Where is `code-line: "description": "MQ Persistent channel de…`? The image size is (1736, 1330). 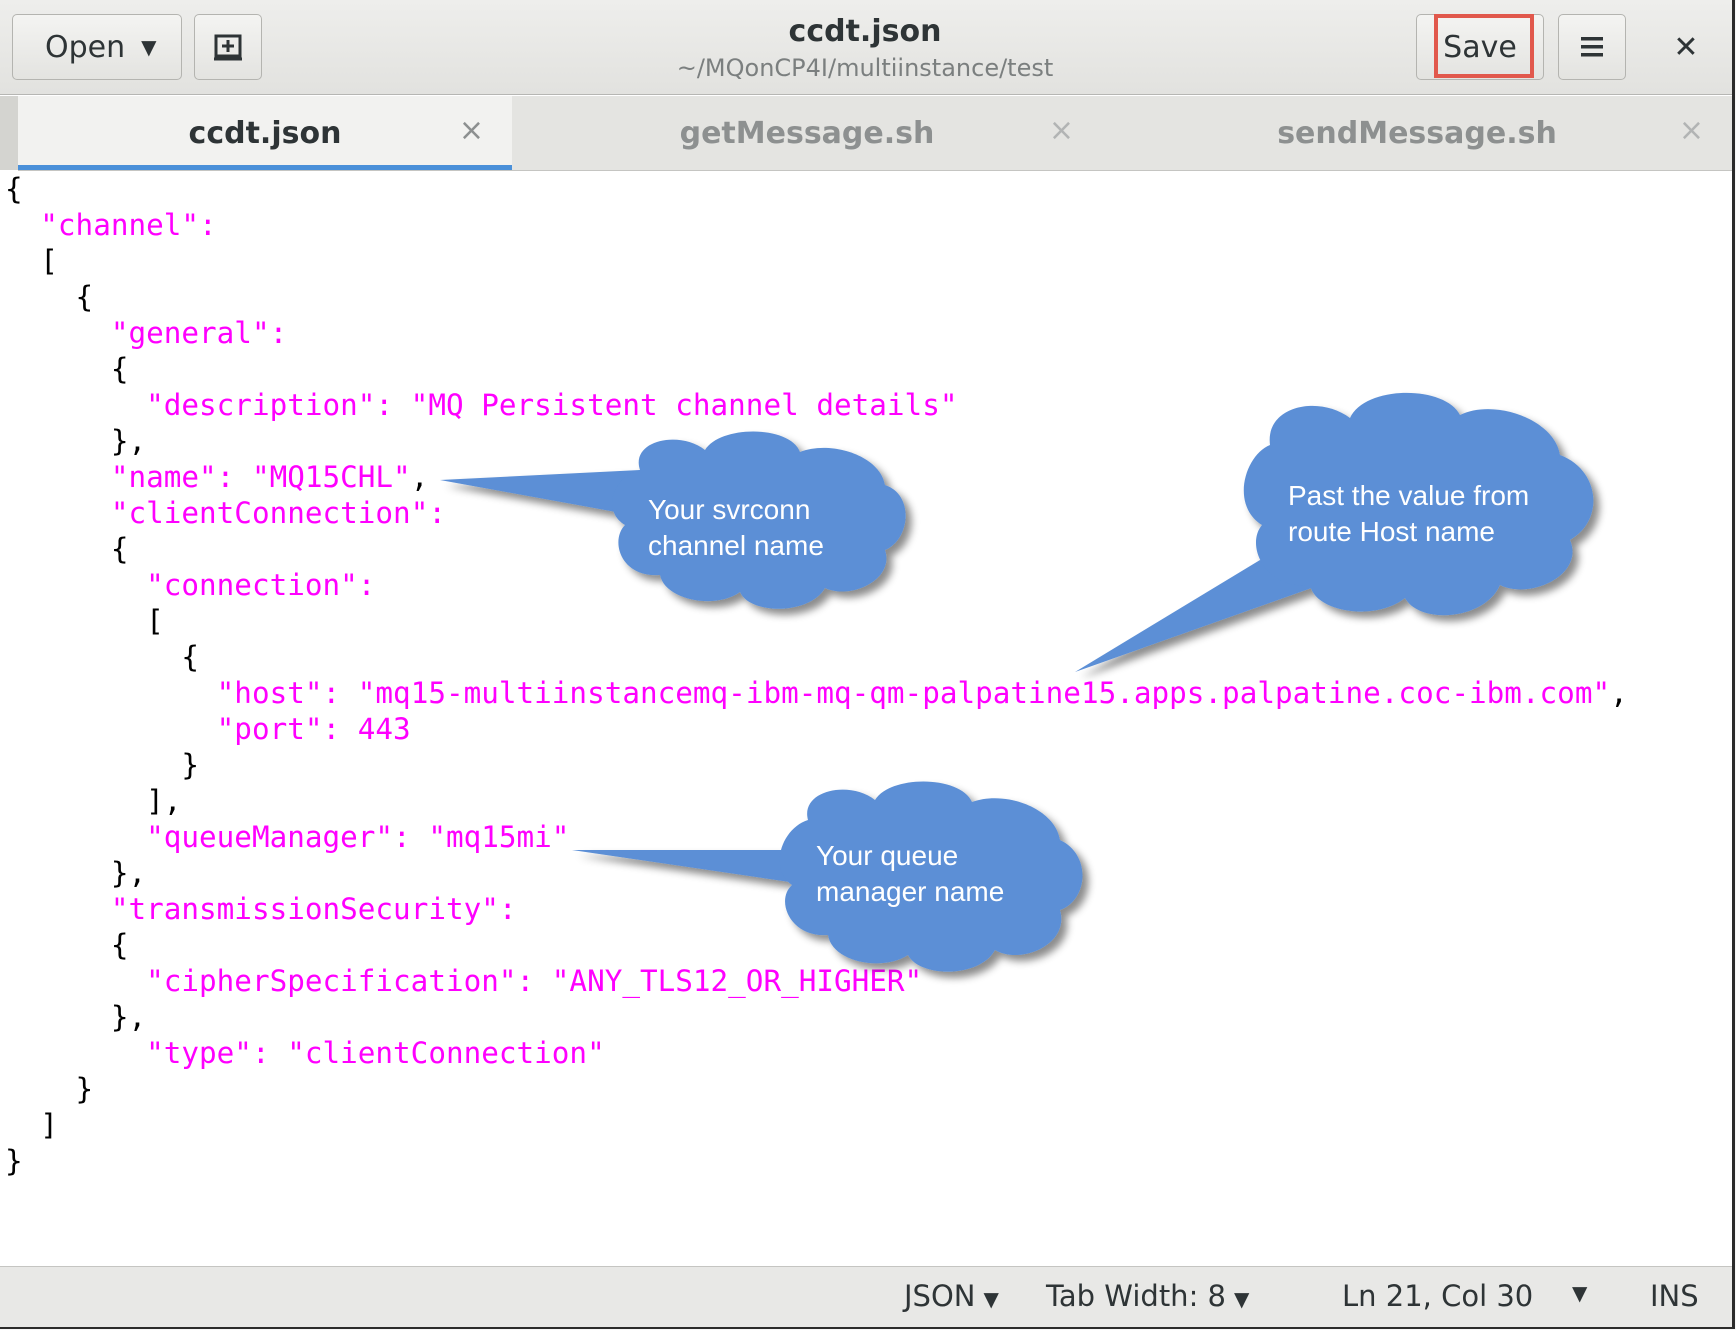
code-line: "description": "MQ Persistent channel de… is located at coordinates (816, 405).